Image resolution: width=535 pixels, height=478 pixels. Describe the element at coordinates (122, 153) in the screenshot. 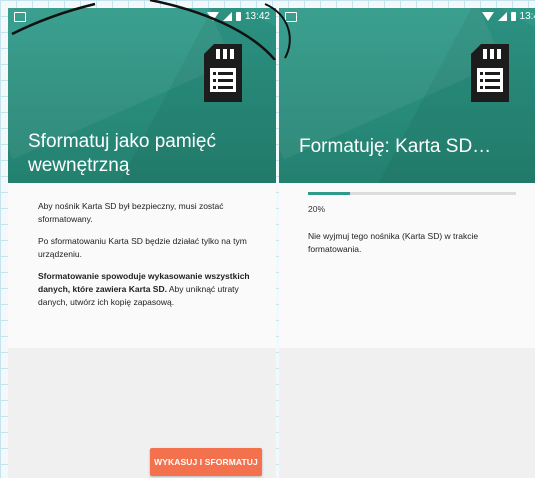

I see `page-title: Sformatuj jako pamięć wewnętrzną` at that location.